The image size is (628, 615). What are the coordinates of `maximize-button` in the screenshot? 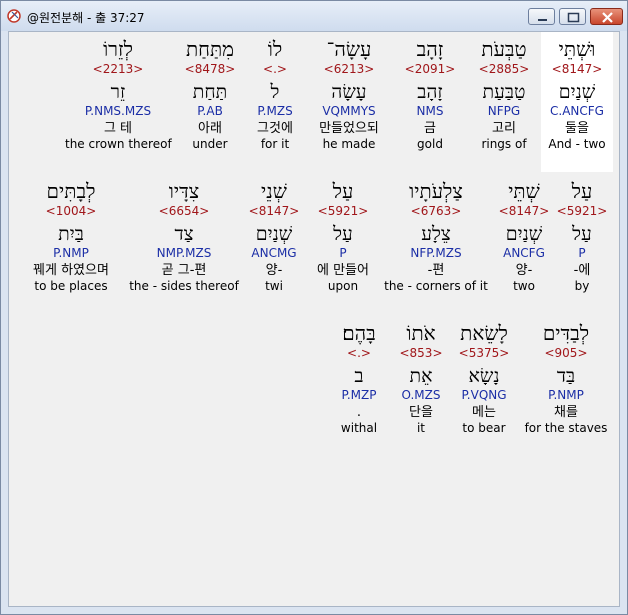 It's located at (572, 16).